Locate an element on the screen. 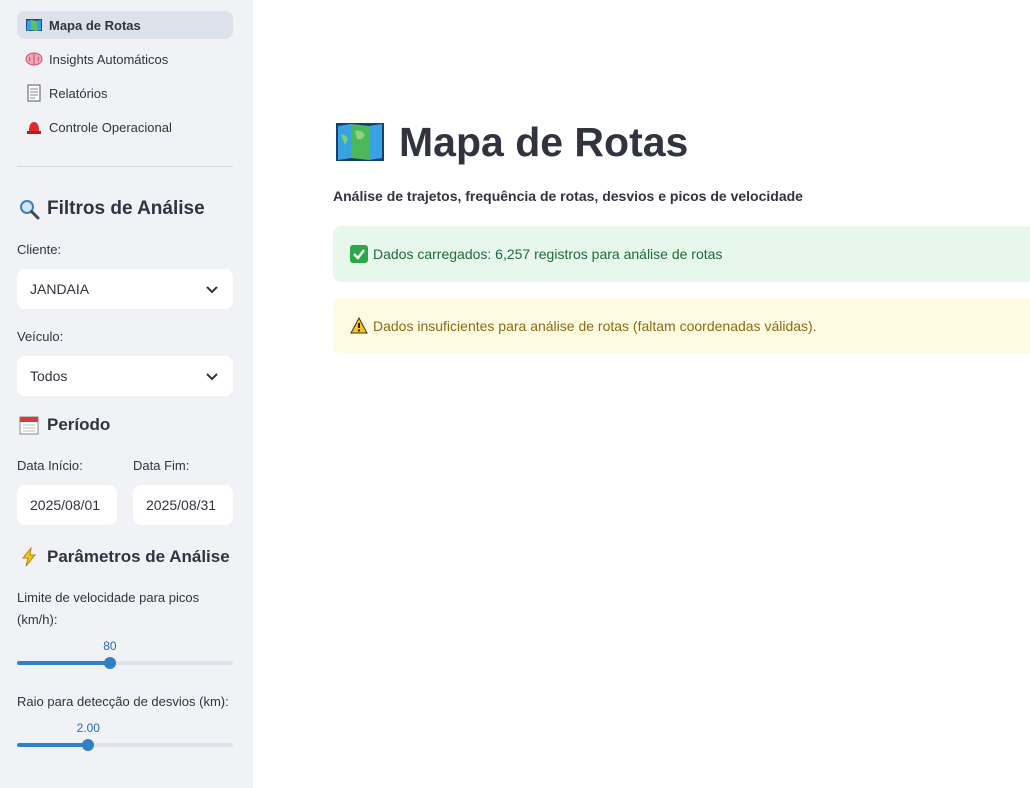 The height and width of the screenshot is (788, 1030). warning-icon is located at coordinates (359, 326).